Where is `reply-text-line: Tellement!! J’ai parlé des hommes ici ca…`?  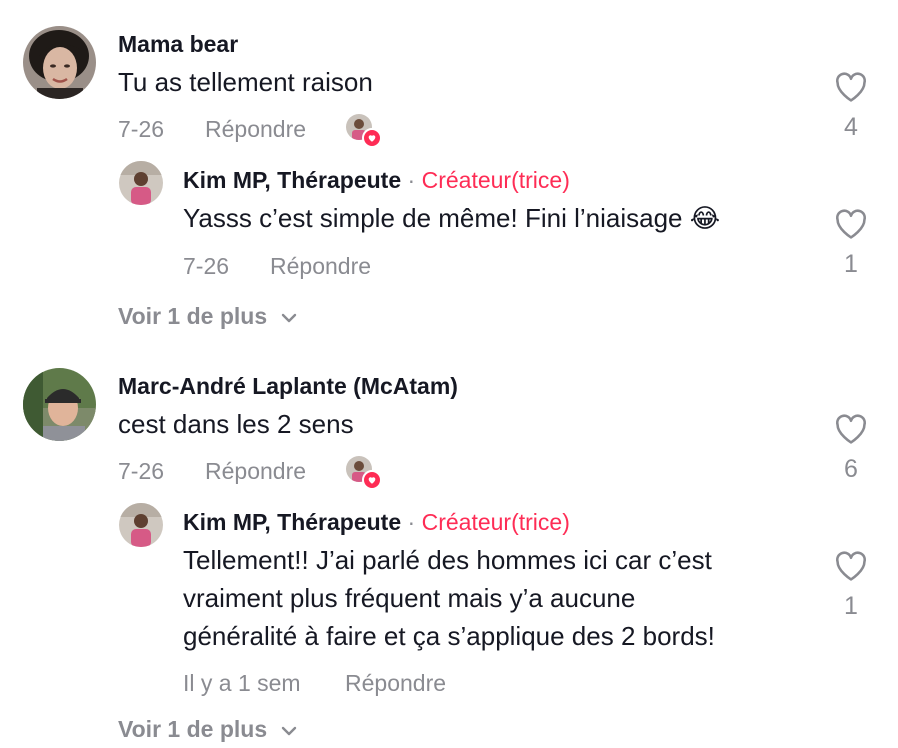 reply-text-line: Tellement!! J’ai parlé des hommes ici ca… is located at coordinates (447, 560).